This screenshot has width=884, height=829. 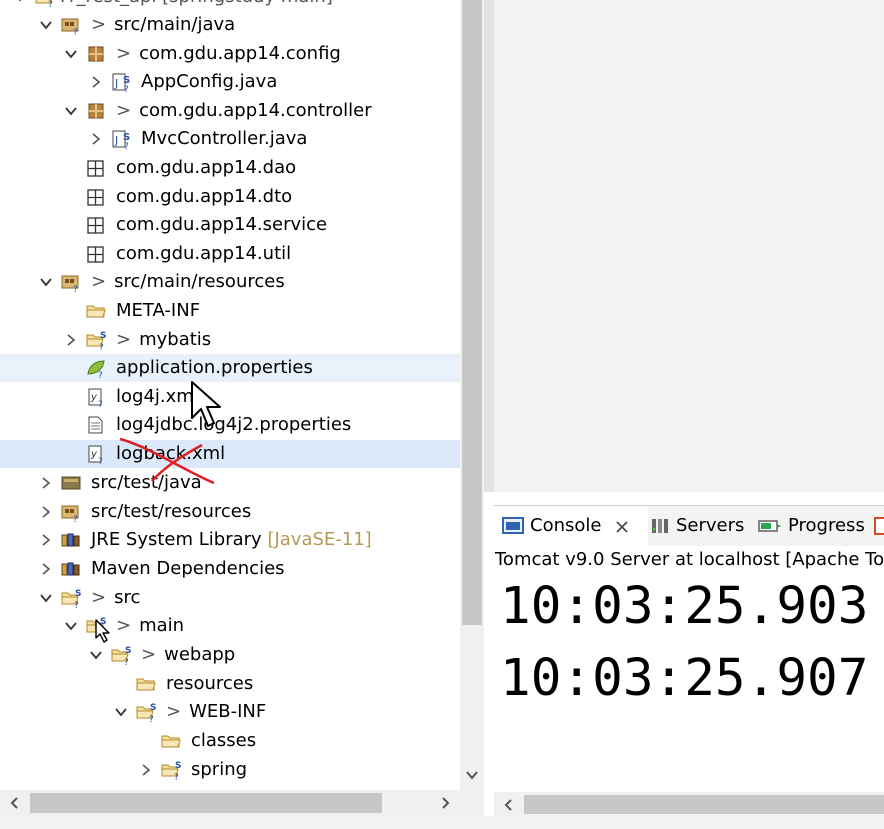 What do you see at coordinates (566, 525) in the screenshot?
I see `tab-console-label: Console` at bounding box center [566, 525].